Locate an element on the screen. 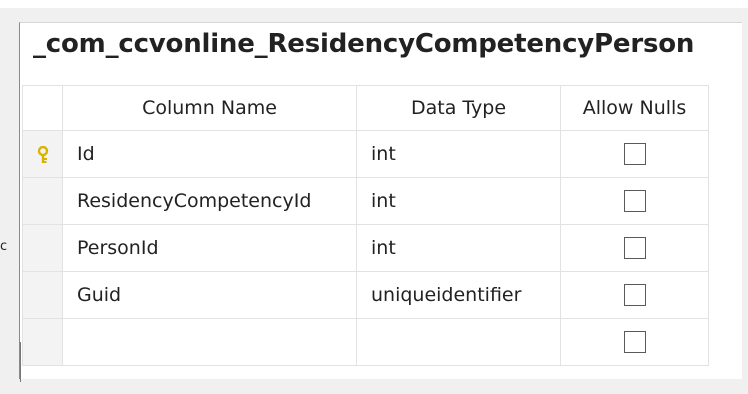 The height and width of the screenshot is (394, 748). table-row: Id int is located at coordinates (365, 154).